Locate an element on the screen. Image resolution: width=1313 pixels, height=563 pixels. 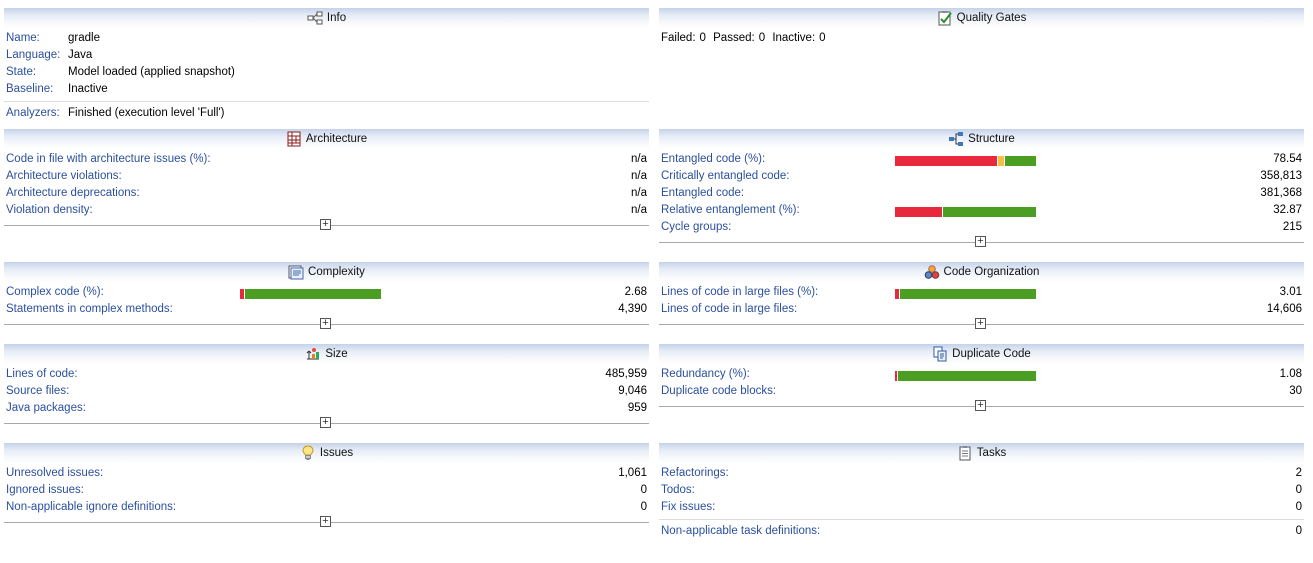
info-divider is located at coordinates (326, 101).